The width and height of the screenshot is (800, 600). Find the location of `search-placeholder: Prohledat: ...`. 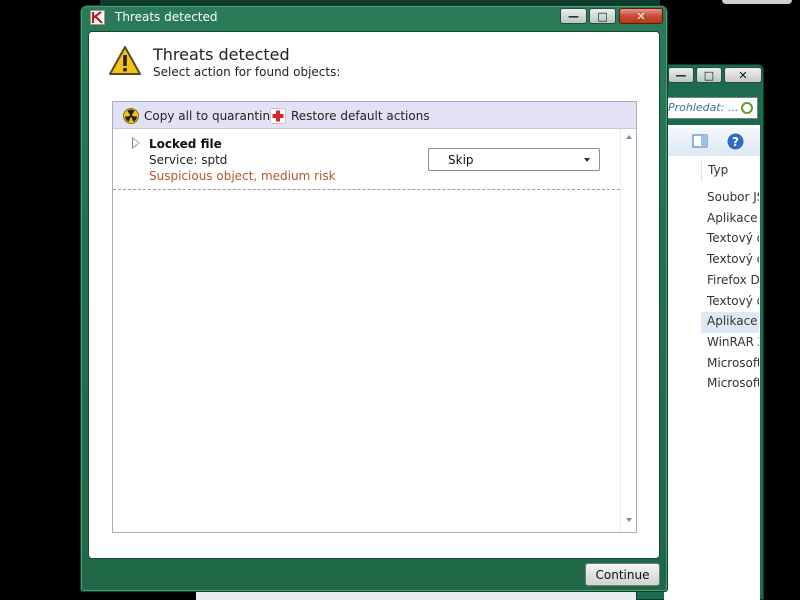

search-placeholder: Prohledat: ... is located at coordinates (703, 107).